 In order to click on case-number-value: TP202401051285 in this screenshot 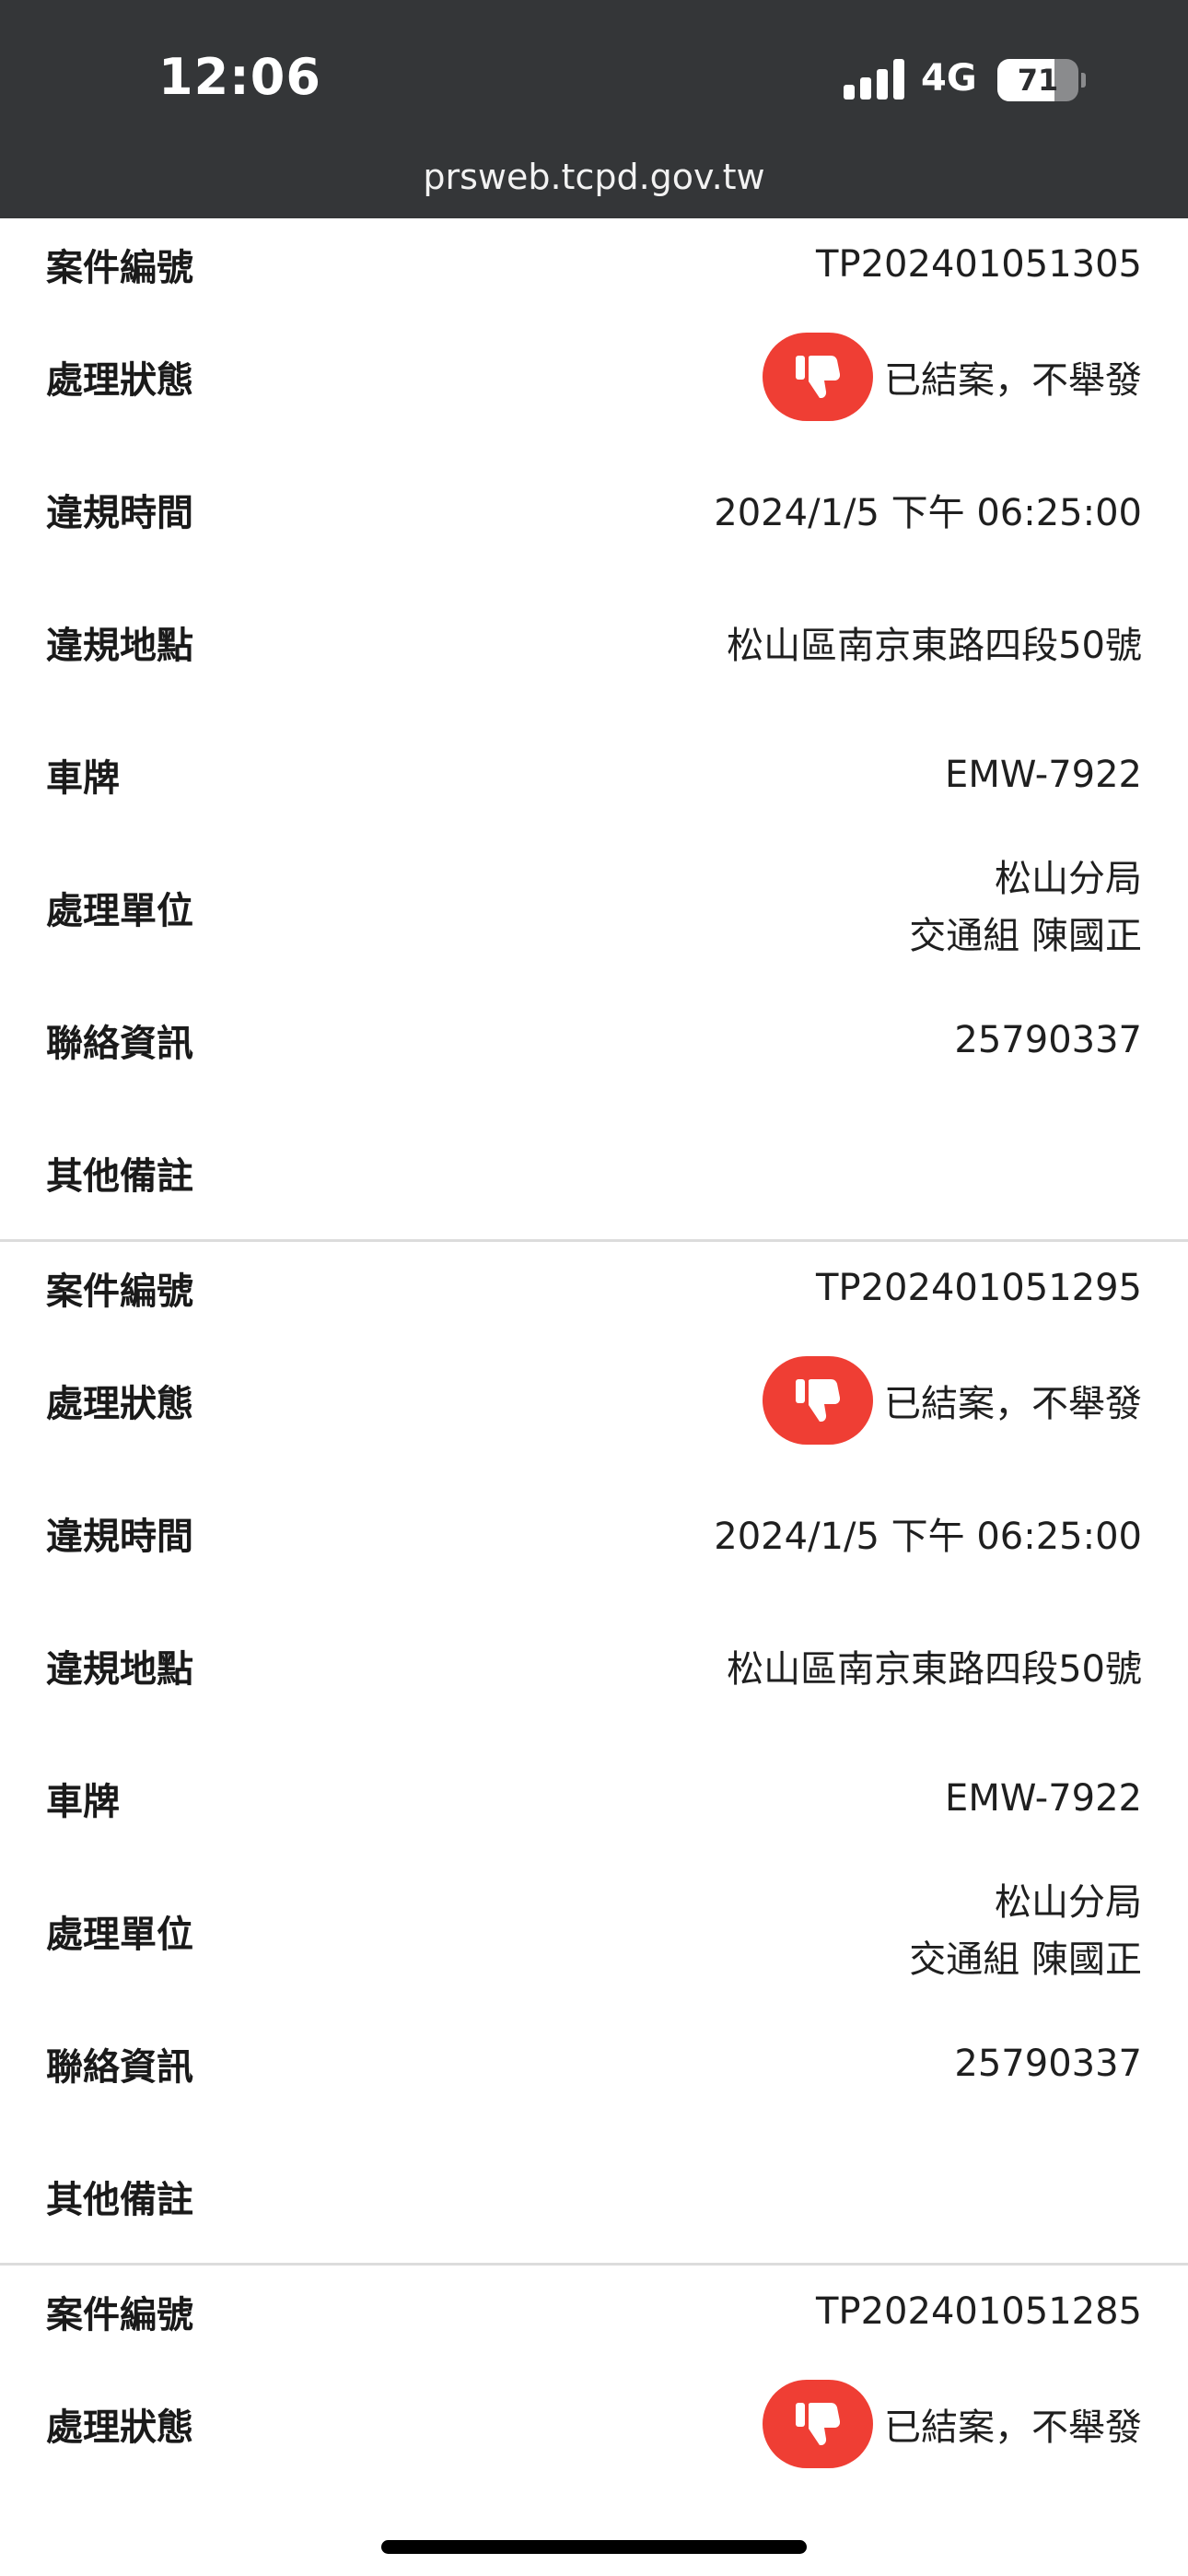, I will do `click(979, 2311)`.